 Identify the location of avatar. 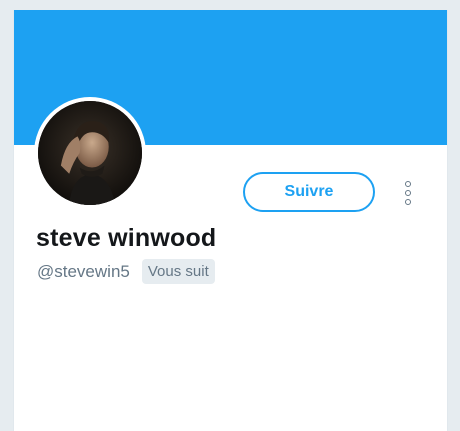
(90, 153).